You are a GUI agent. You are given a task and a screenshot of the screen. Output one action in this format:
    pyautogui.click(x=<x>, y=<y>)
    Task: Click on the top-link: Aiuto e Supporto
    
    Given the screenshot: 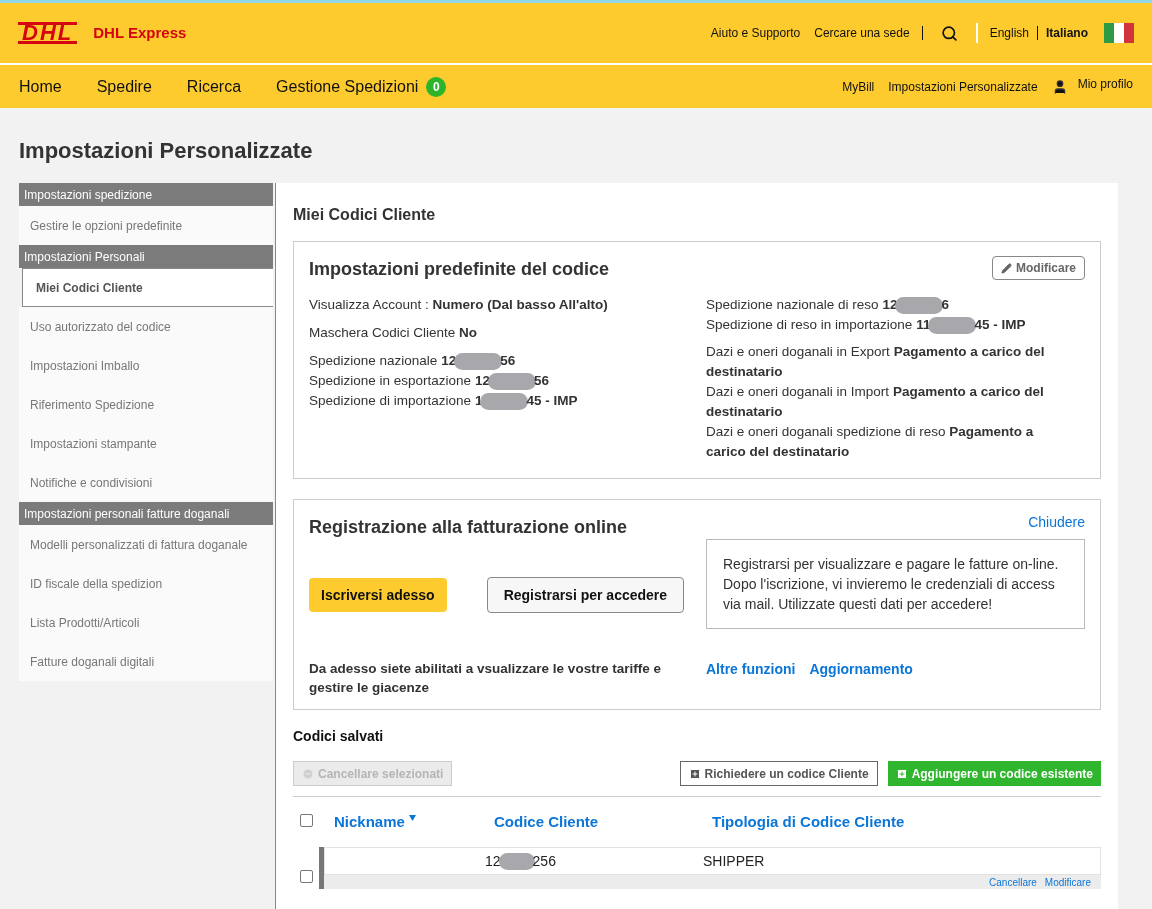 What is the action you would take?
    pyautogui.click(x=755, y=33)
    